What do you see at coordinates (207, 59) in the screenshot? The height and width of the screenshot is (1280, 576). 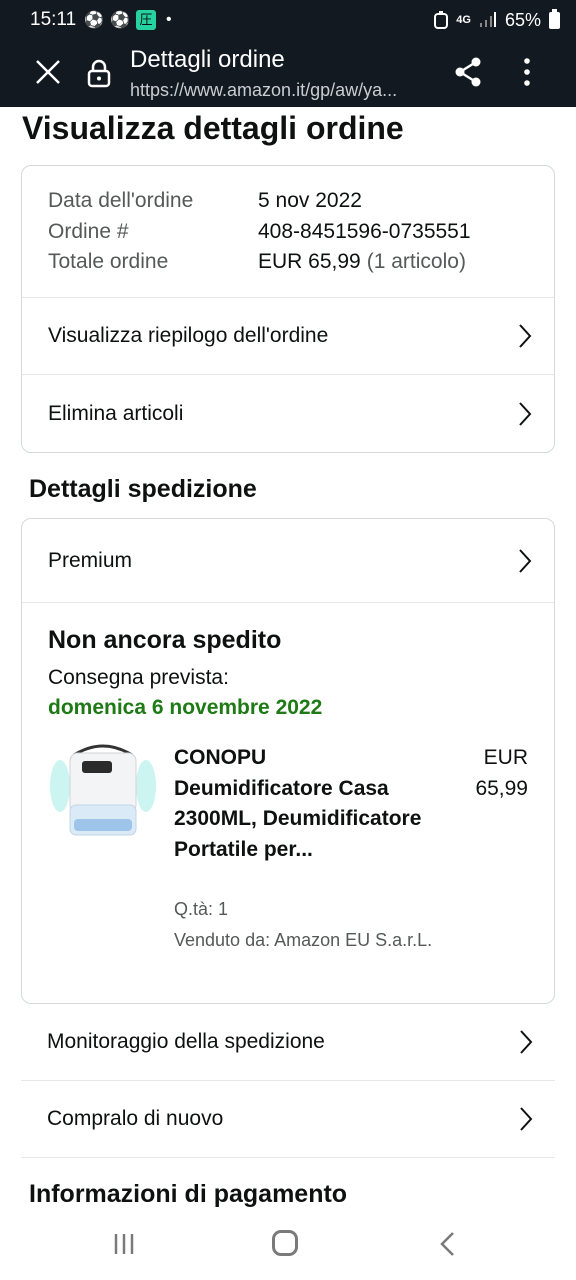 I see `browser-title: Dettagli ordine` at bounding box center [207, 59].